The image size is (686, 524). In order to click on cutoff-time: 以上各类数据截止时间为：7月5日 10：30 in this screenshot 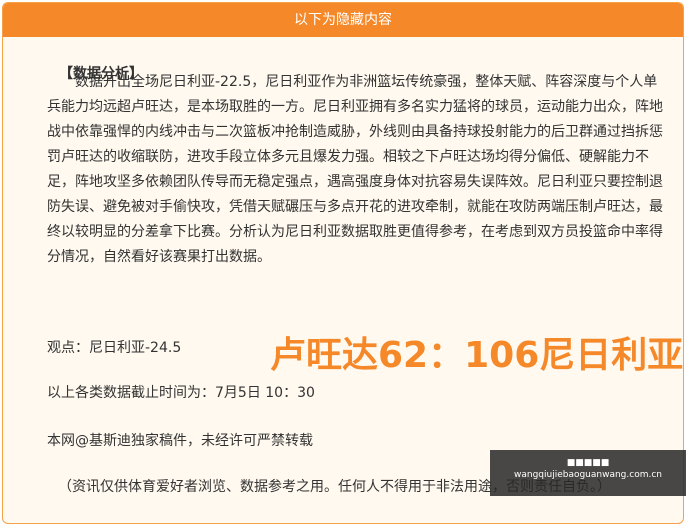, I will do `click(181, 393)`.